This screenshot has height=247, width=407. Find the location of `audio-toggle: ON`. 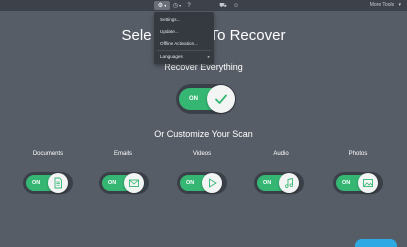

audio-toggle: ON is located at coordinates (279, 183).